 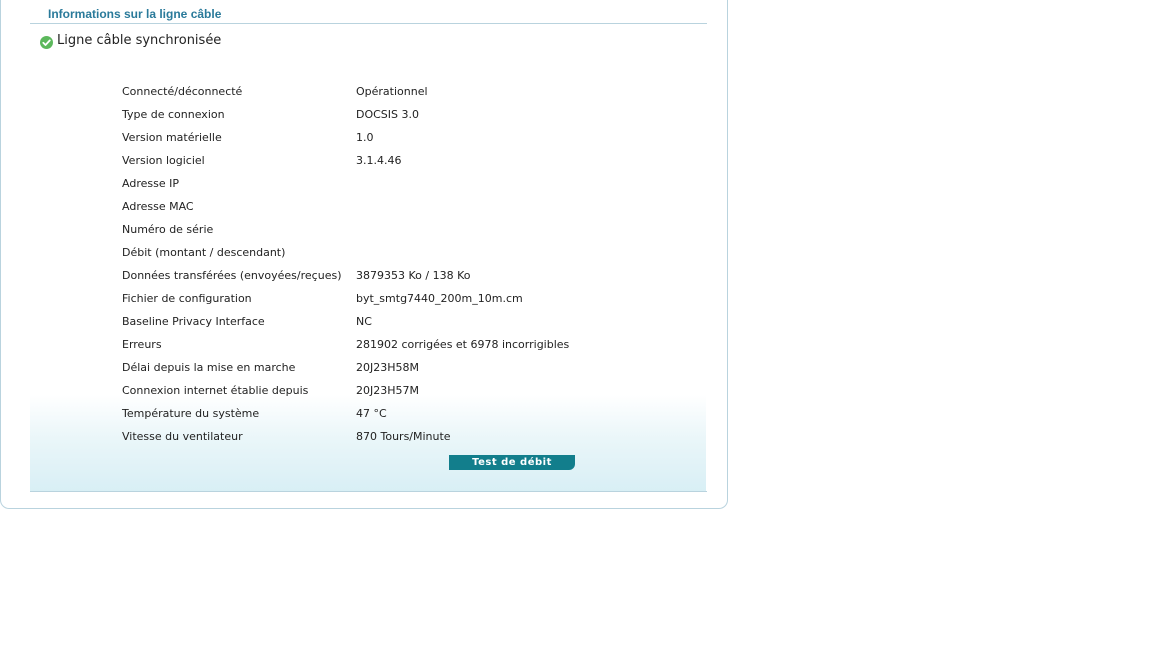 What do you see at coordinates (139, 40) in the screenshot?
I see `sync-status-text: Ligne câble synchronisée` at bounding box center [139, 40].